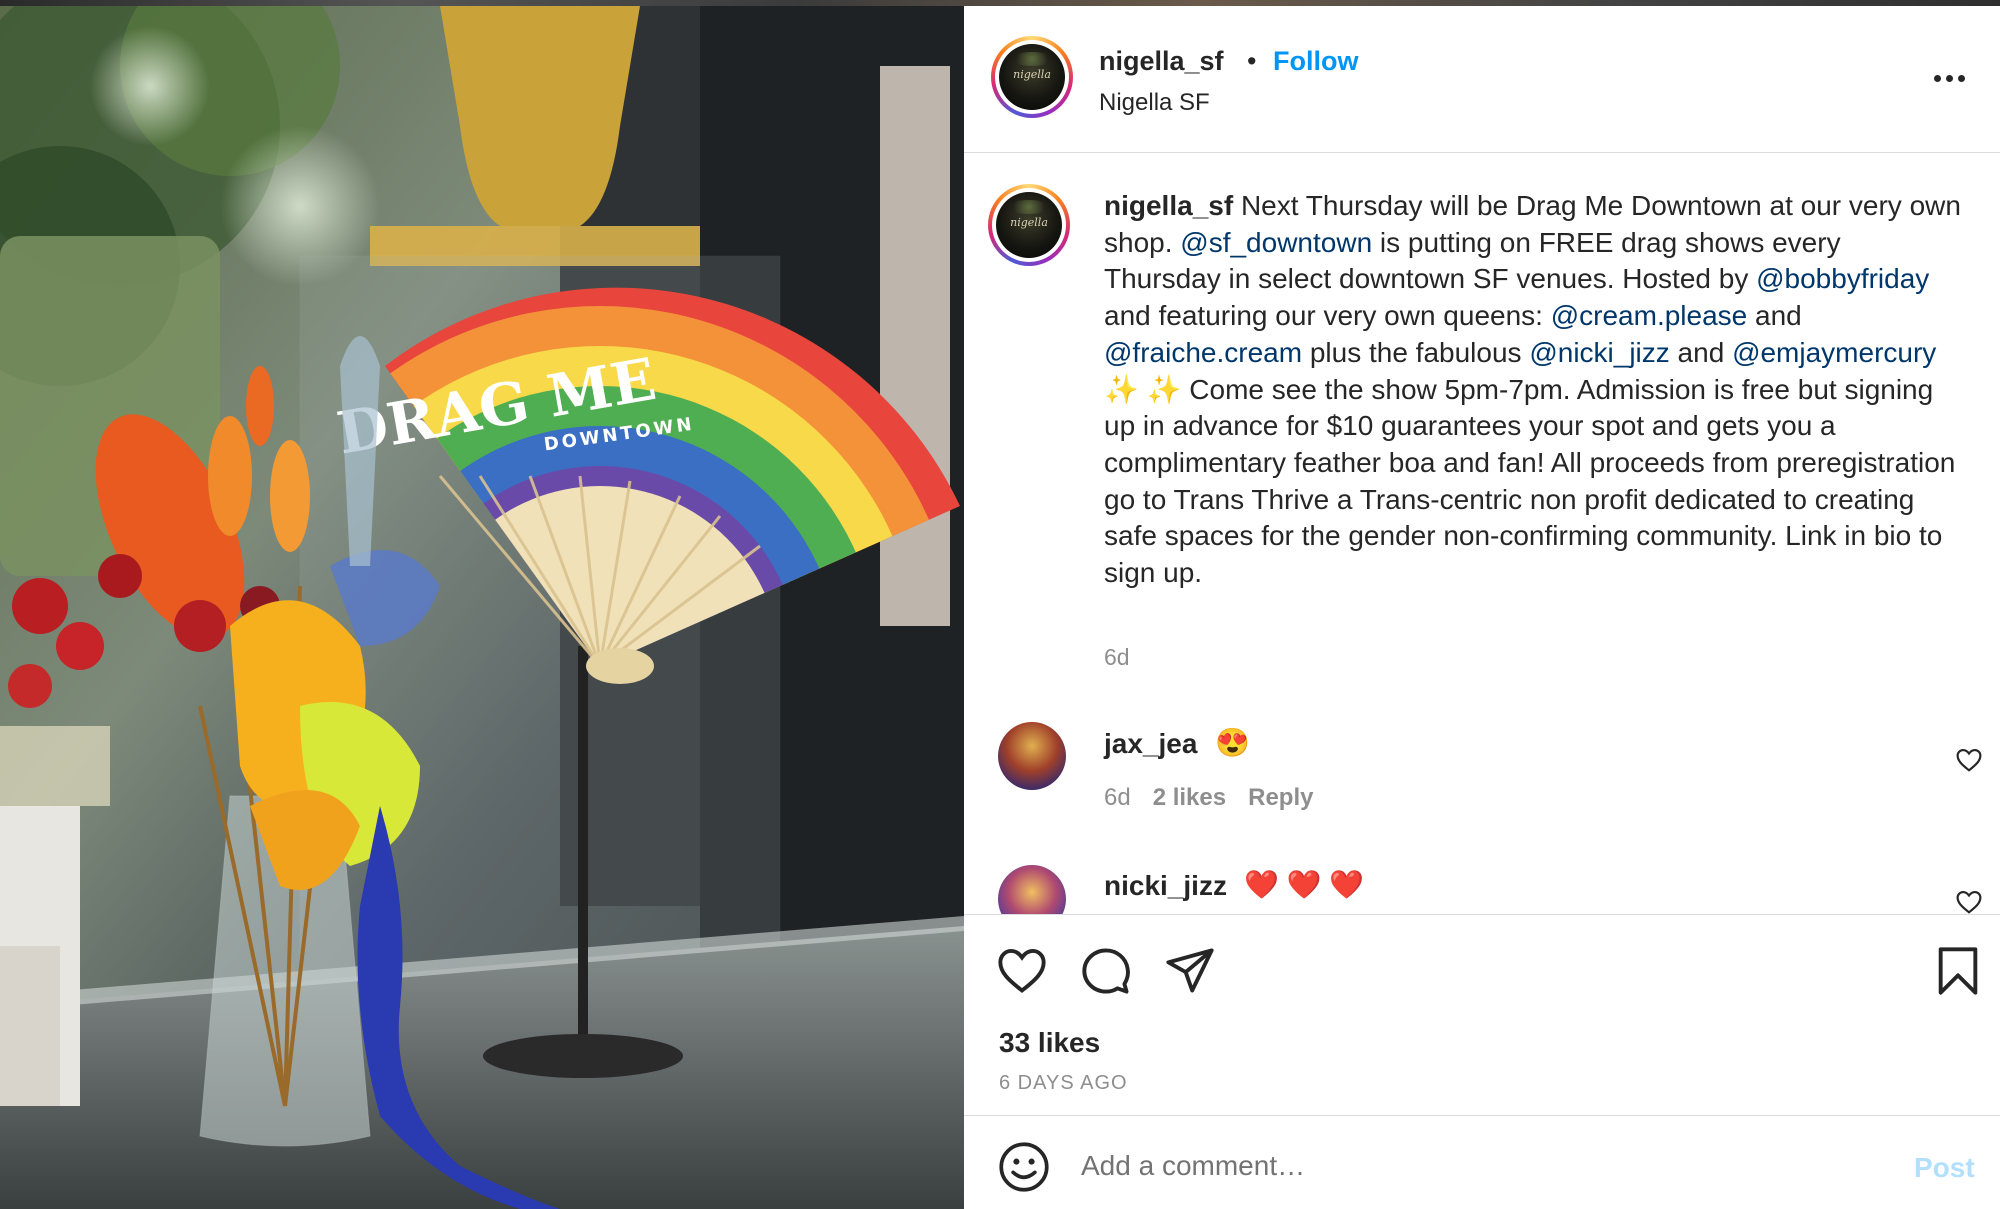  I want to click on mention-link: @nicki_jizz, so click(1599, 352).